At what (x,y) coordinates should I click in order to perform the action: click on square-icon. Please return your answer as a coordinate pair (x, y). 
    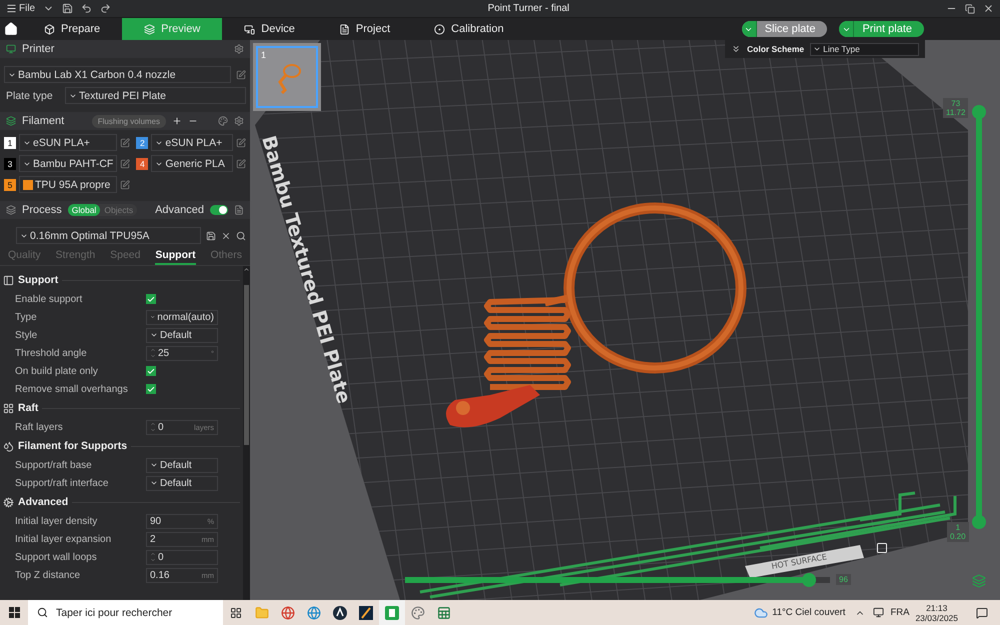
    Looking at the image, I should click on (882, 548).